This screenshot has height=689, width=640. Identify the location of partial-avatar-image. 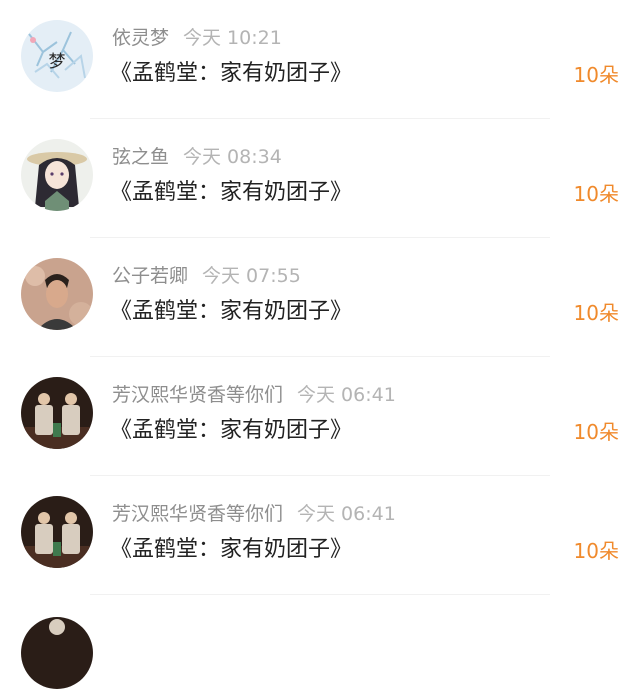
(57, 653).